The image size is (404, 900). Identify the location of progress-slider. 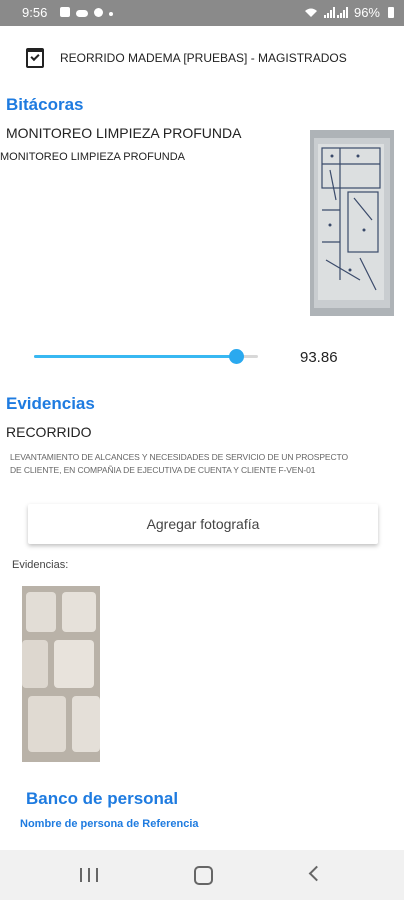
(146, 357).